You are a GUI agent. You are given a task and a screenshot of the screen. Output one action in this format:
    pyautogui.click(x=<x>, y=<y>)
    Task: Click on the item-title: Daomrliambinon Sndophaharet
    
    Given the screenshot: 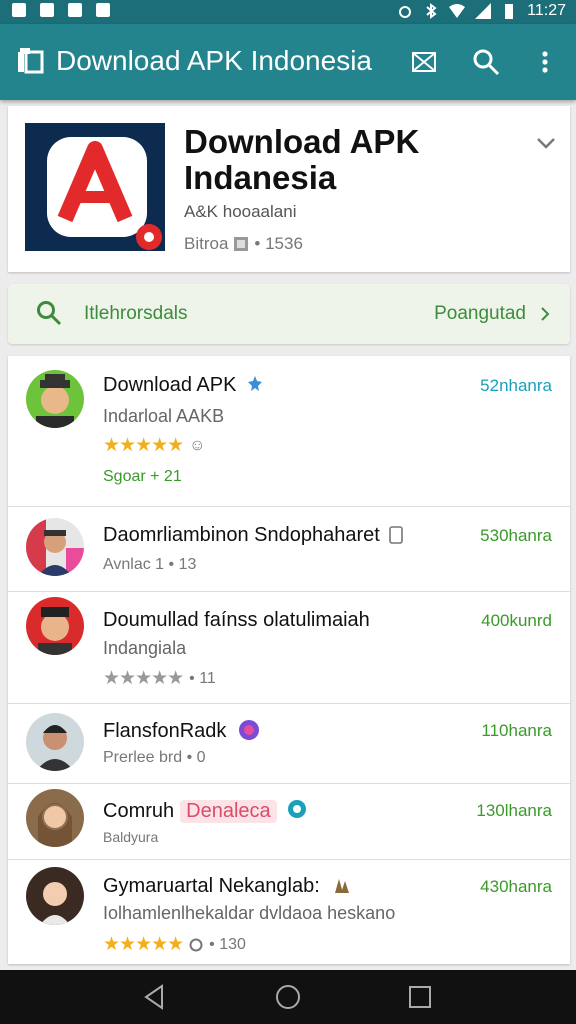 What is the action you would take?
    pyautogui.click(x=253, y=535)
    